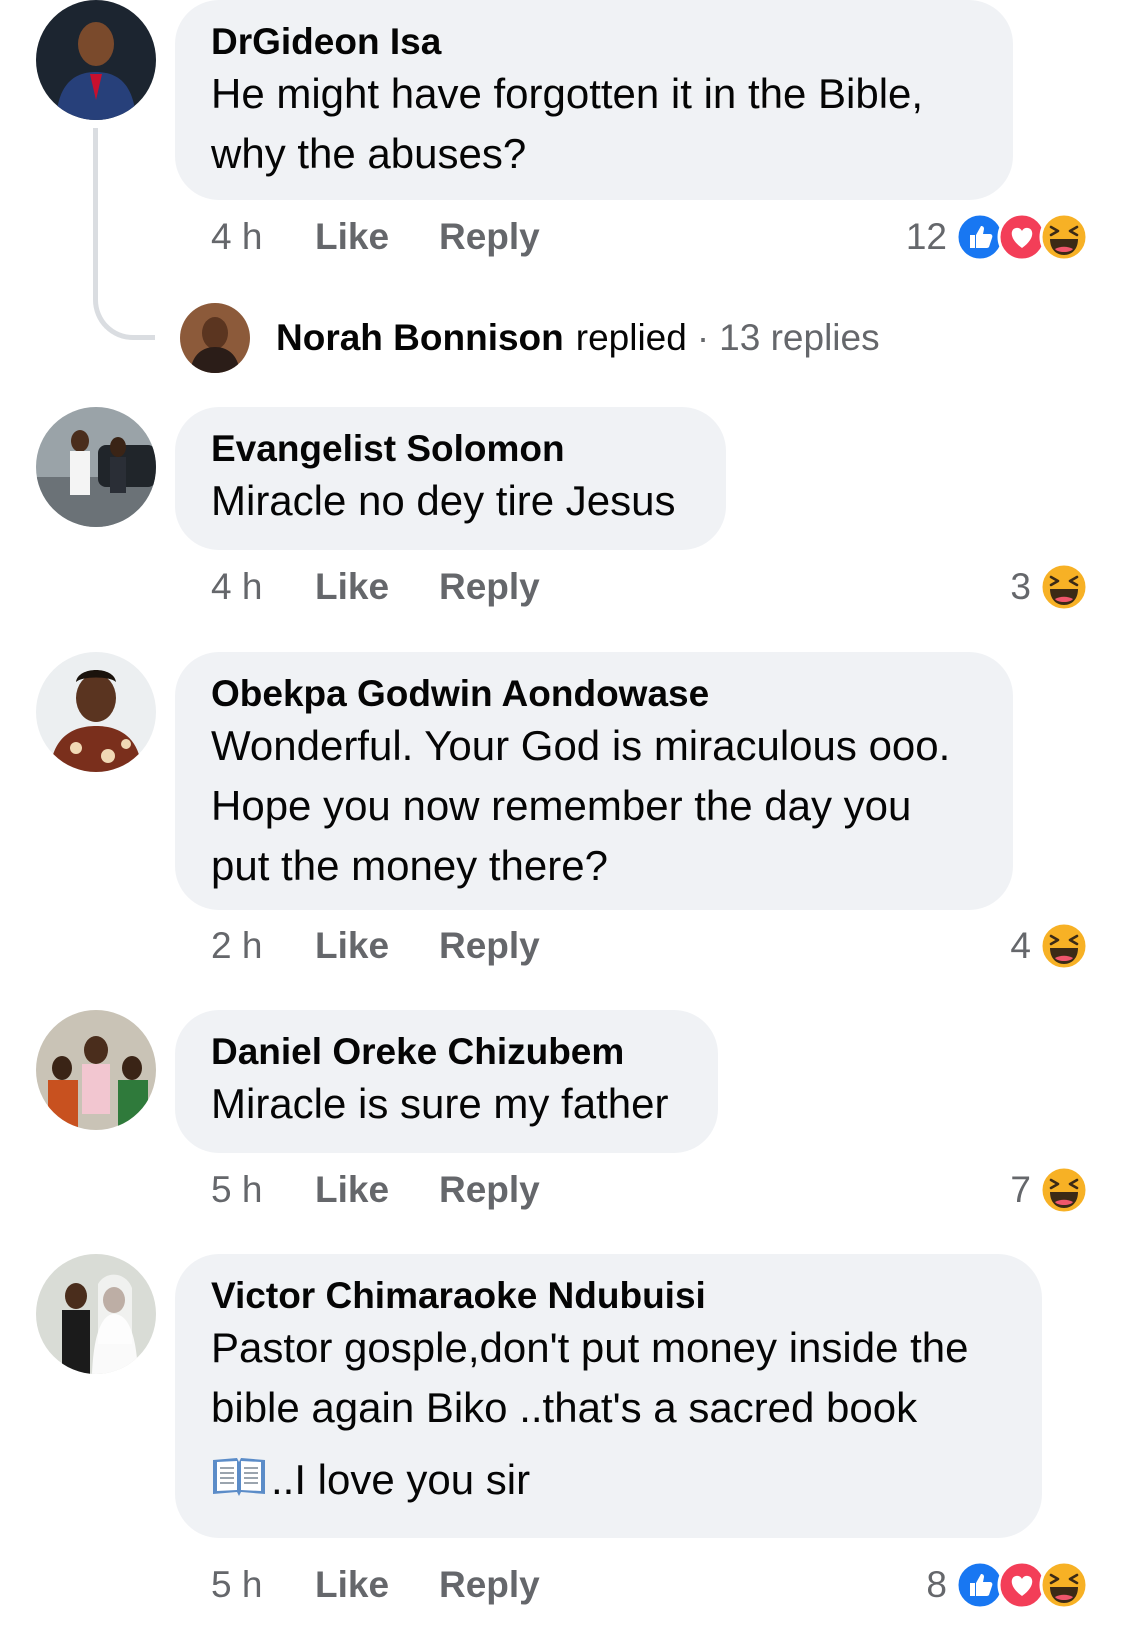 This screenshot has height=1638, width=1125. What do you see at coordinates (608, 1296) in the screenshot?
I see `comment-author: Victor Chimaraoke Ndubuisi` at bounding box center [608, 1296].